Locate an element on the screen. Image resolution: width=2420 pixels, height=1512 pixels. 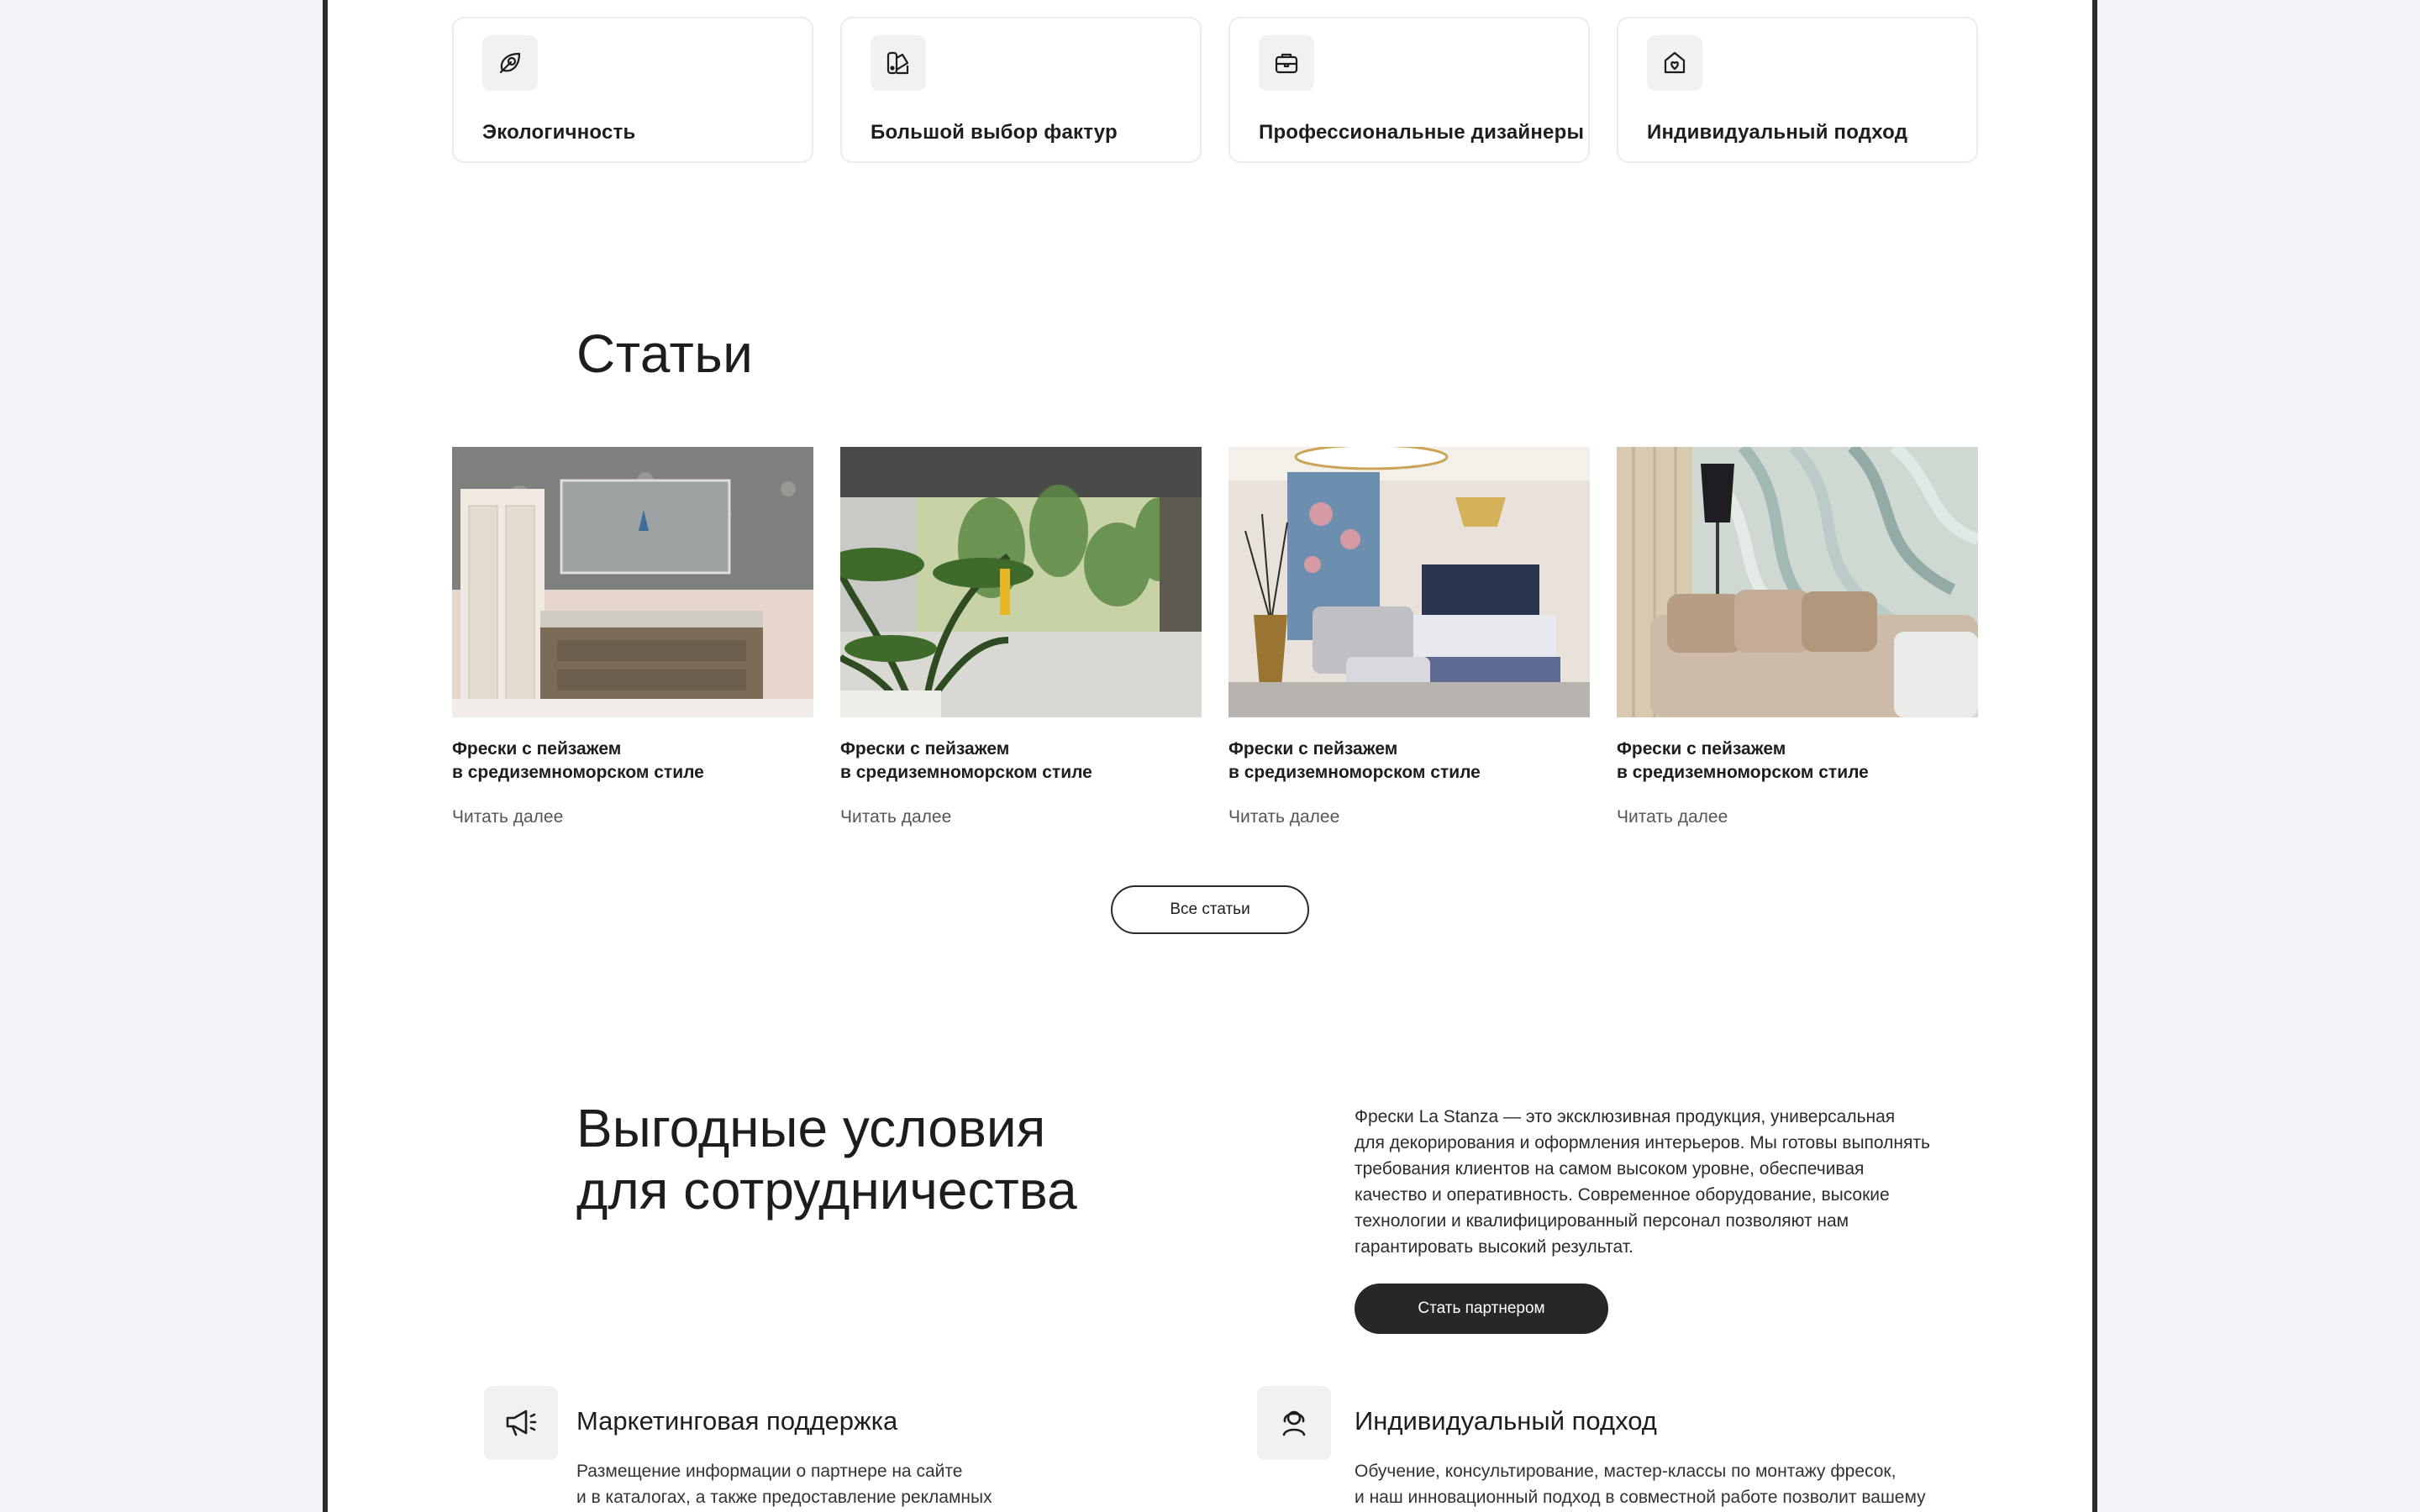
person-icon is located at coordinates (1294, 1423).